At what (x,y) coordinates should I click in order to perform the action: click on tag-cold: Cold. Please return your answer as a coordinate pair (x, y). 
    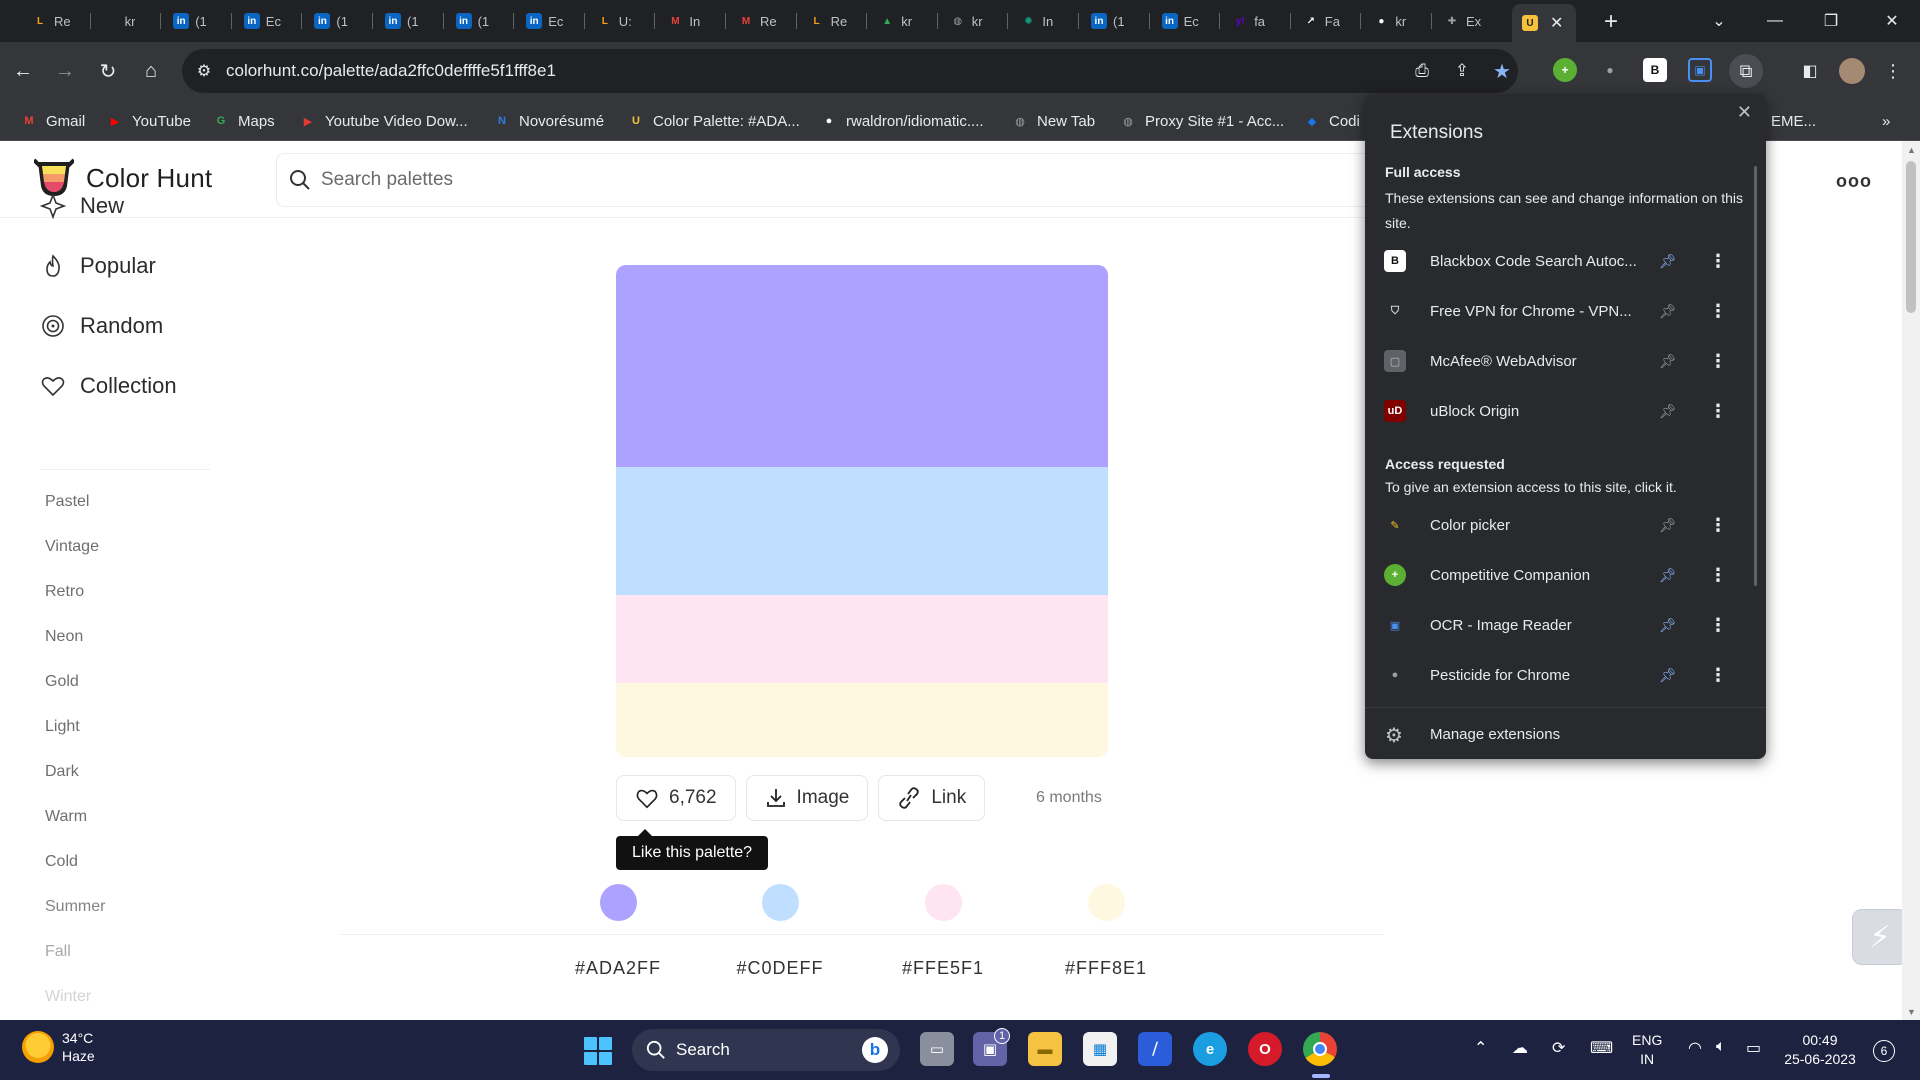
    Looking at the image, I should click on (61, 862).